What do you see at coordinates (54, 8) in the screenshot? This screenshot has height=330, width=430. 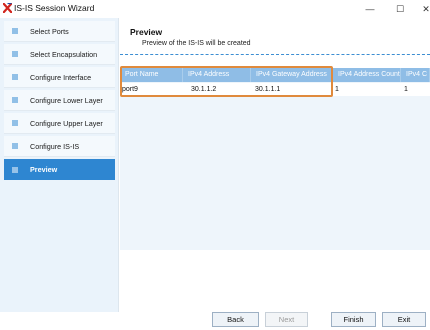 I see `window-title: IS-IS Session Wizard` at bounding box center [54, 8].